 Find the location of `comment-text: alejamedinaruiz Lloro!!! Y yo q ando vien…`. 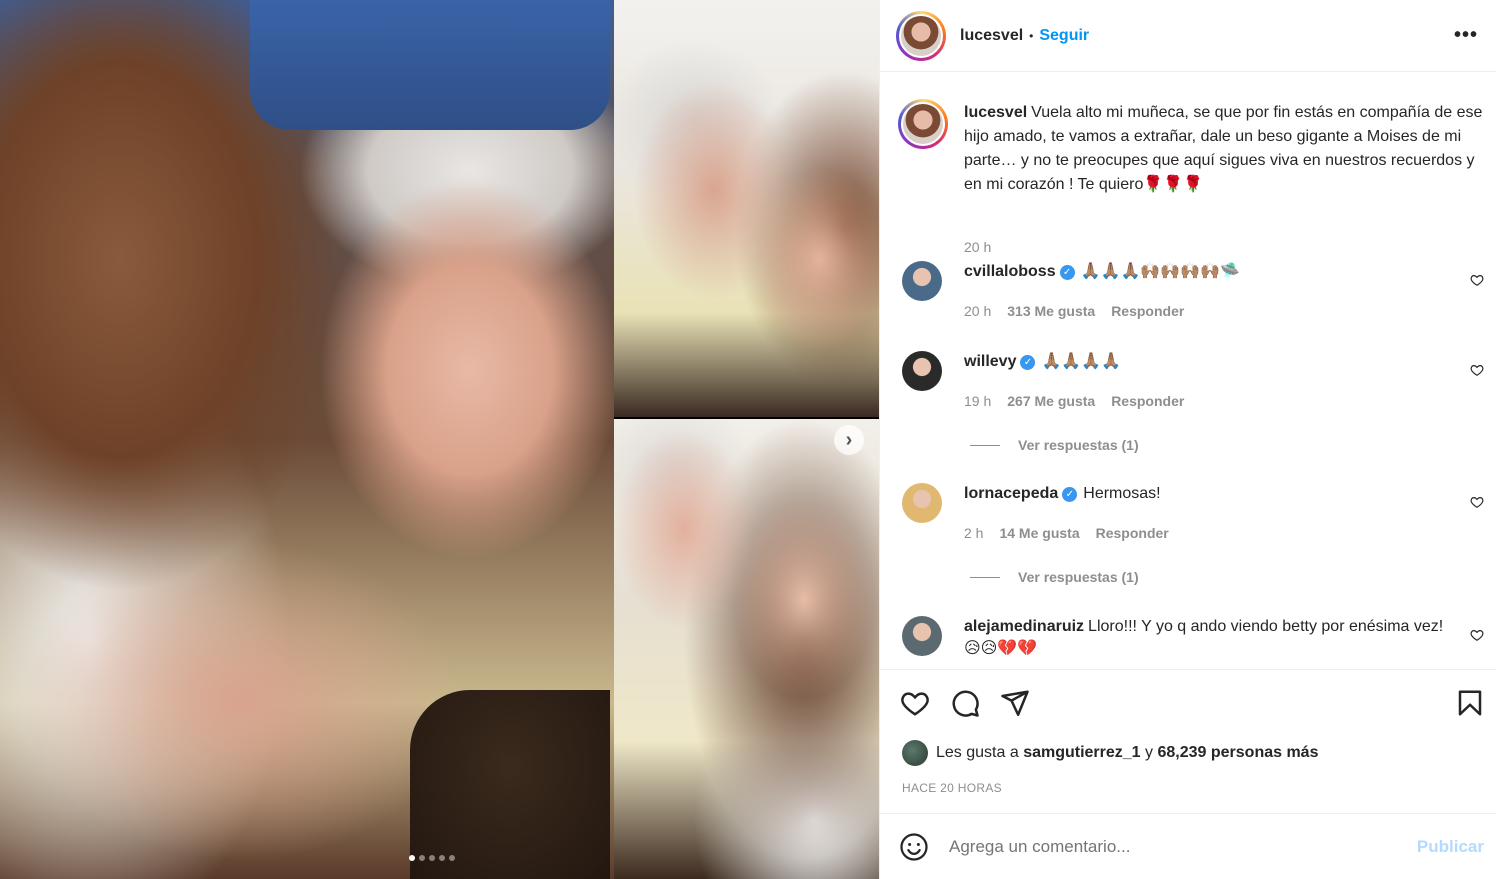

comment-text: alejamedinaruiz Lloro!!! Y yo q ando vien… is located at coordinates (1214, 638).